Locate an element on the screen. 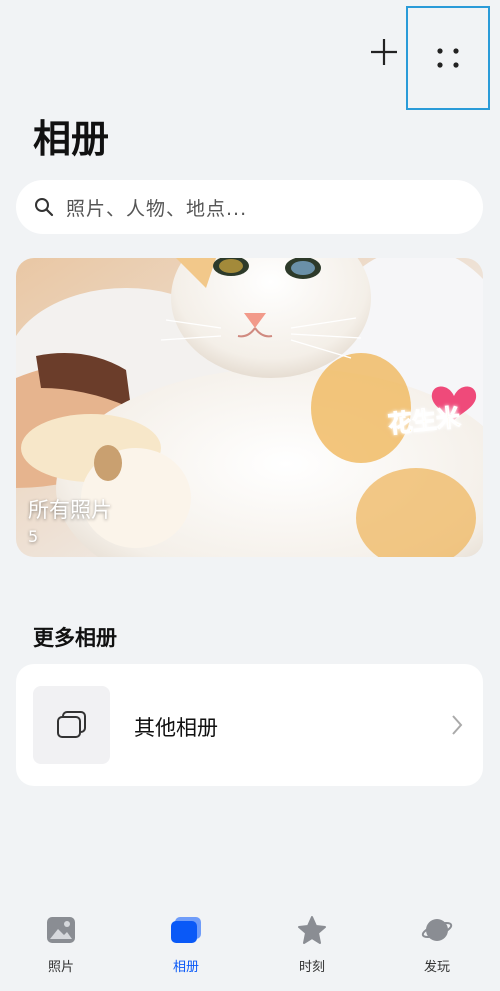 The image size is (500, 991). album-count: 5 is located at coordinates (33, 536).